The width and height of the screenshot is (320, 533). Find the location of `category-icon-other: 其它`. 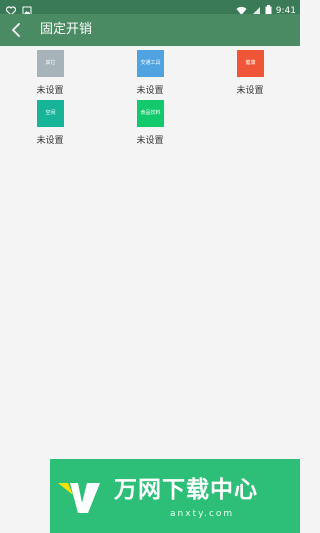

category-icon-other: 其它 is located at coordinates (50, 63).